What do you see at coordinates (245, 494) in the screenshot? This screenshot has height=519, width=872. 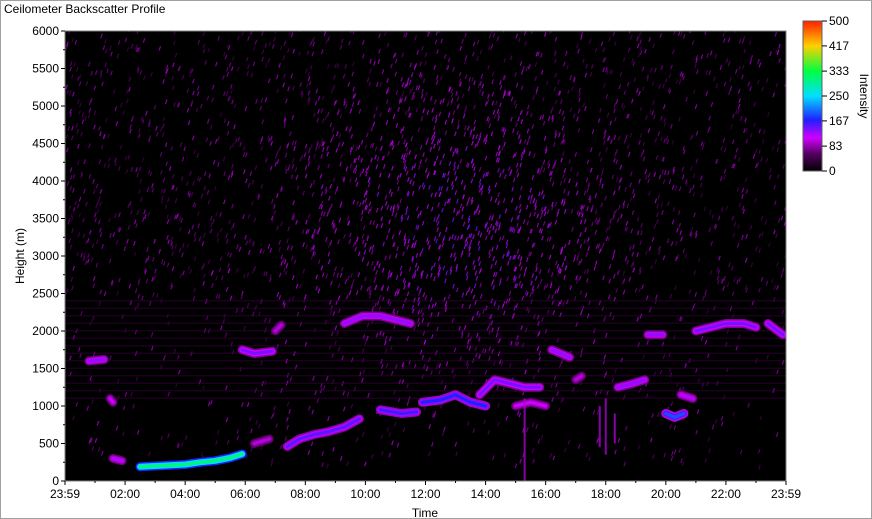 I see `x-tick-label: 06:00` at bounding box center [245, 494].